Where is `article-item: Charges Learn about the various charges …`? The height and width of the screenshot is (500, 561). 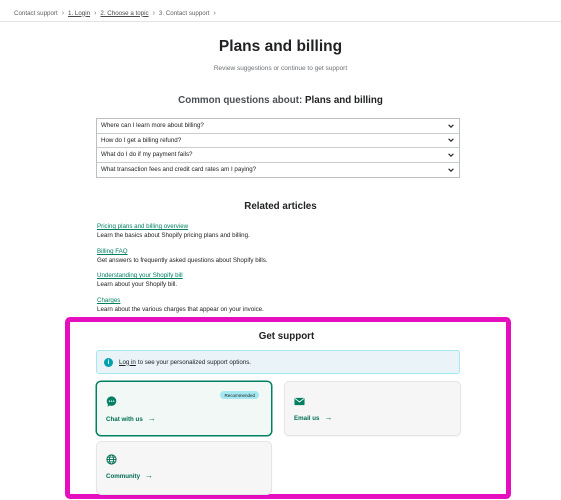 article-item: Charges Learn about the various charges … is located at coordinates (180, 305).